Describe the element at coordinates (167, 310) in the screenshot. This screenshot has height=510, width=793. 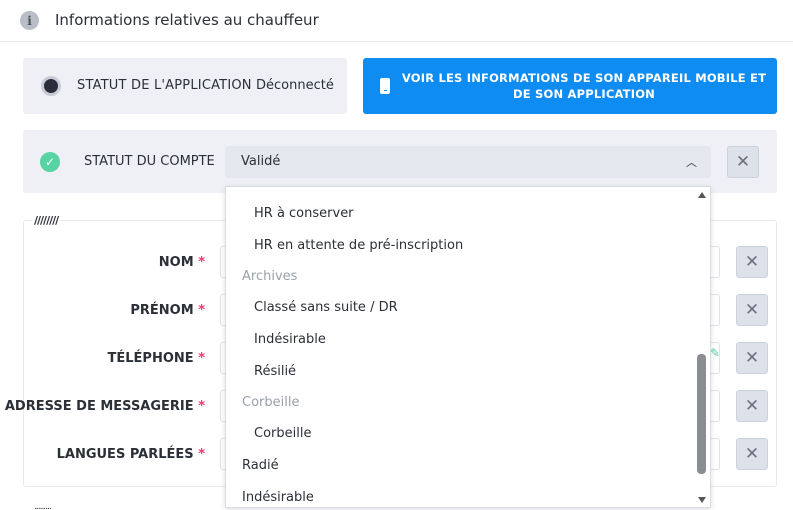
I see `field-label-prenom: PRÉNOM *` at that location.